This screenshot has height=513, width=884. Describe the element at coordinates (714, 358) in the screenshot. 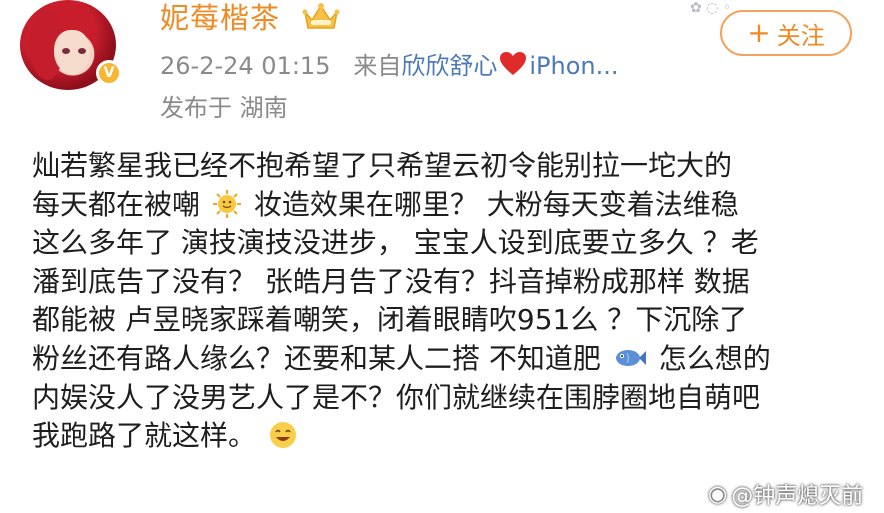

I see `post-text: 怎么想的` at that location.